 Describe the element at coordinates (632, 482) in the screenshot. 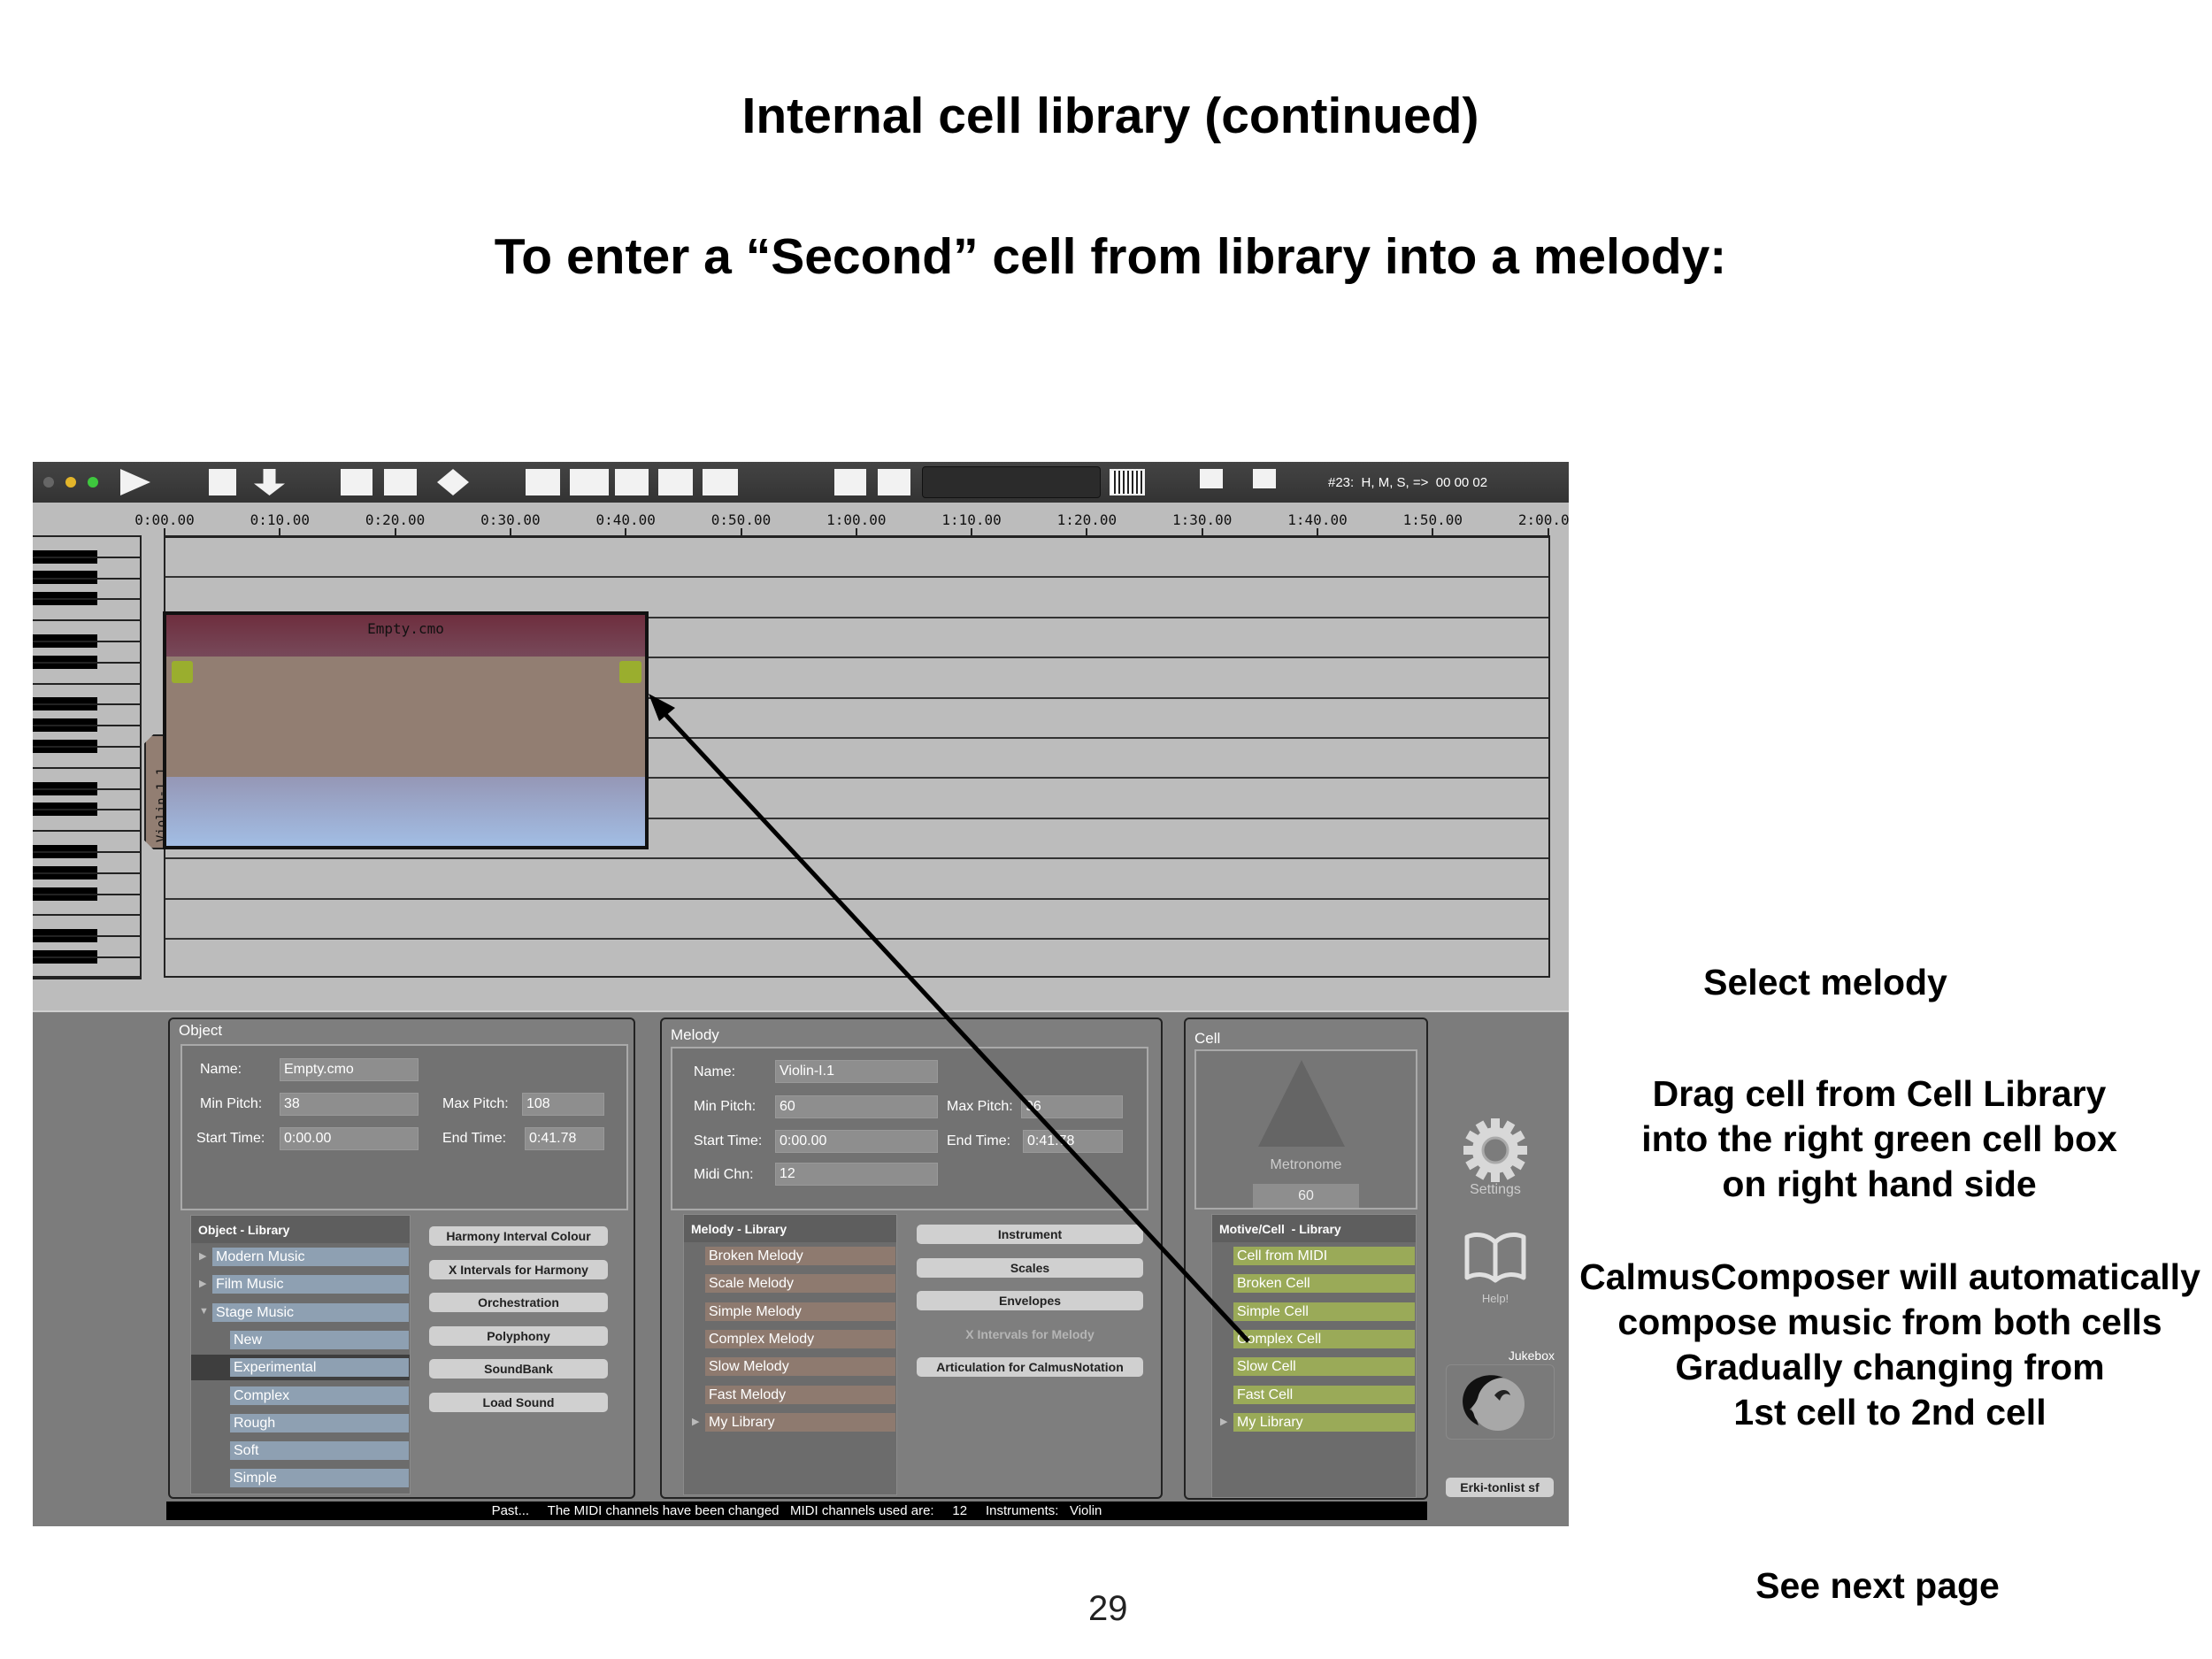

I see `cell-split-icon` at that location.